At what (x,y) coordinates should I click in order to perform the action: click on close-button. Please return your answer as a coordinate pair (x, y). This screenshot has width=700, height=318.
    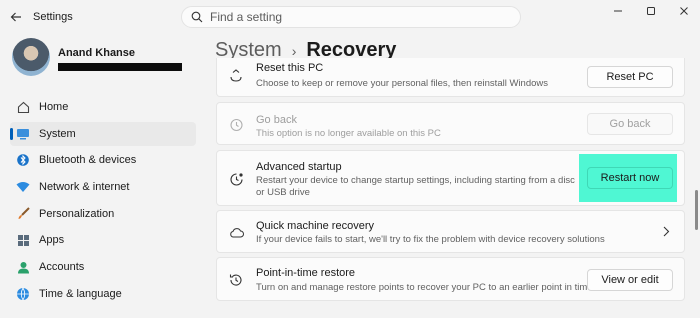
    Looking at the image, I should click on (683, 11).